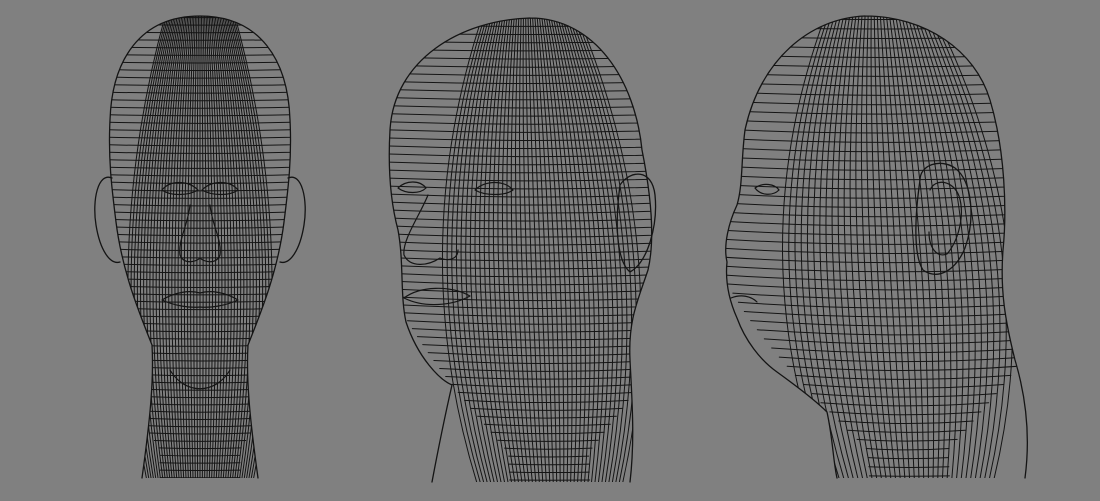  I want to click on nose-three-quarter, so click(431, 229).